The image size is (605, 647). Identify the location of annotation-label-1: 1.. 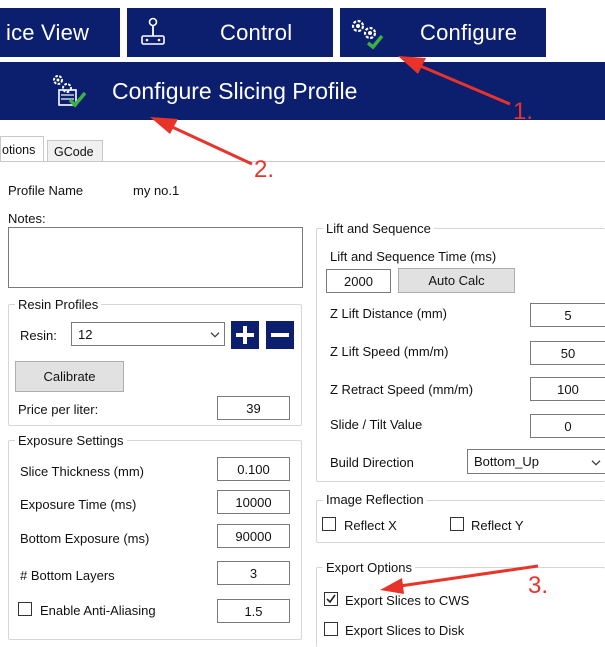
(523, 111).